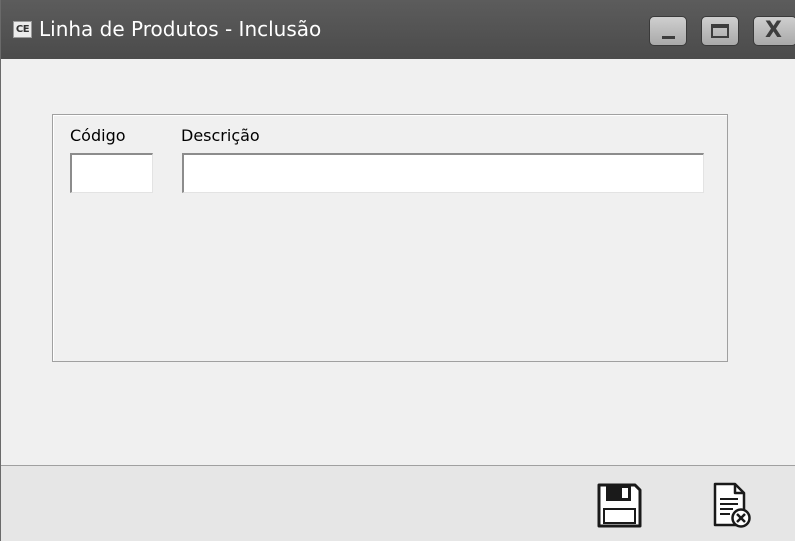 The image size is (795, 541). Describe the element at coordinates (398, 29) in the screenshot. I see `title-bar: CE Linha de Produtos - Inclusão X` at that location.